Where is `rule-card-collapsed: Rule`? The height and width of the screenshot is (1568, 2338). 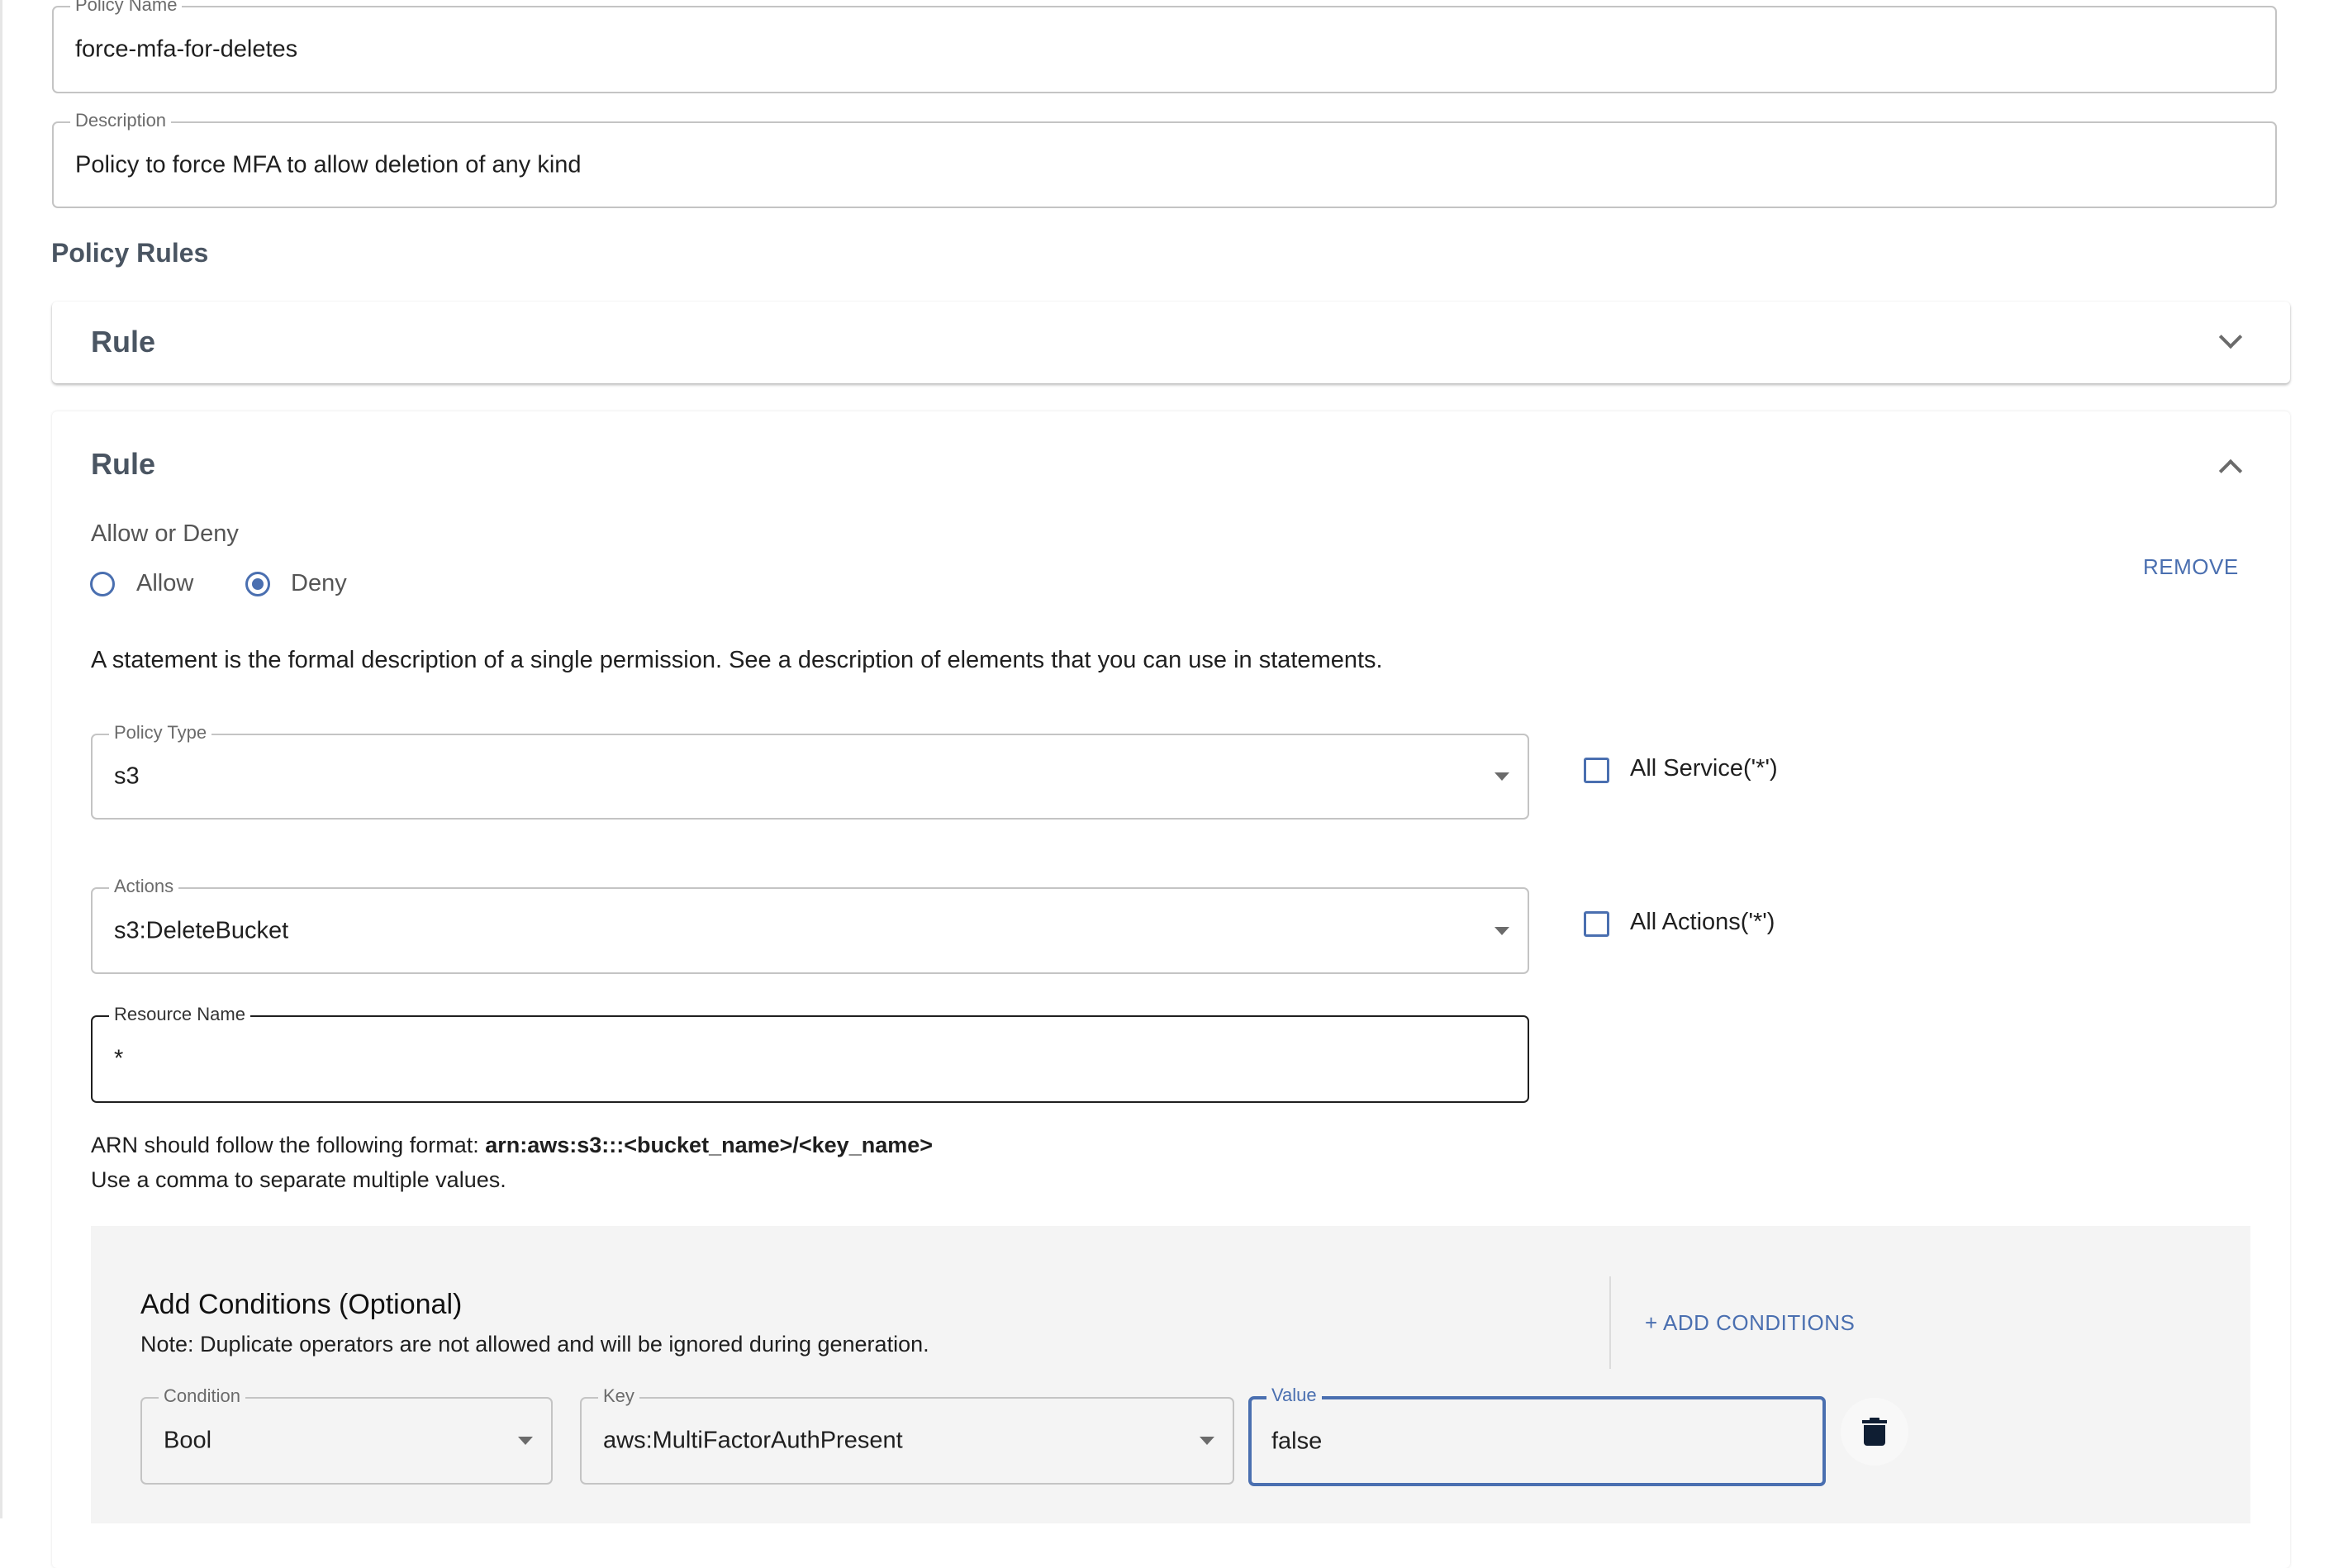 rule-card-collapsed: Rule is located at coordinates (1171, 343).